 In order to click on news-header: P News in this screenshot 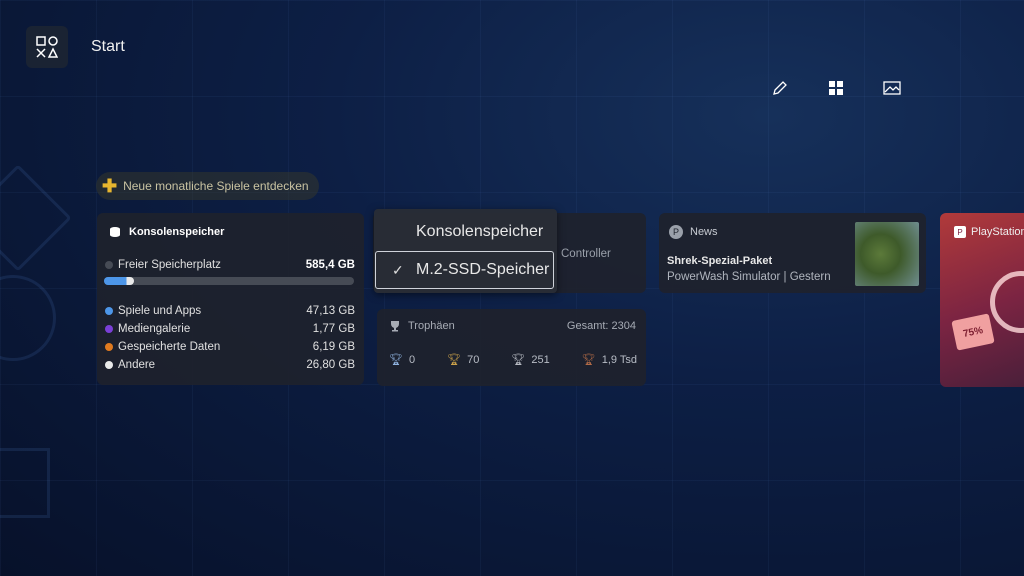, I will do `click(693, 232)`.